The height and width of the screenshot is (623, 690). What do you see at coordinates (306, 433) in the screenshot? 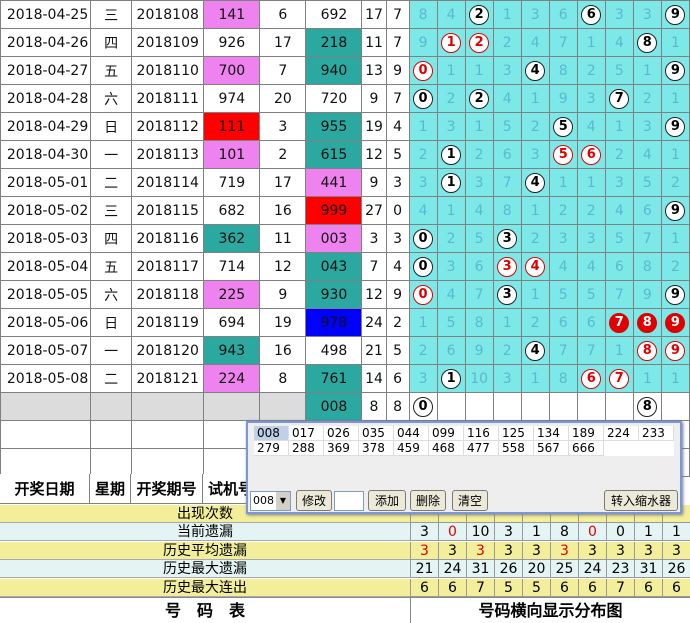
I see `filtered-number: 017` at bounding box center [306, 433].